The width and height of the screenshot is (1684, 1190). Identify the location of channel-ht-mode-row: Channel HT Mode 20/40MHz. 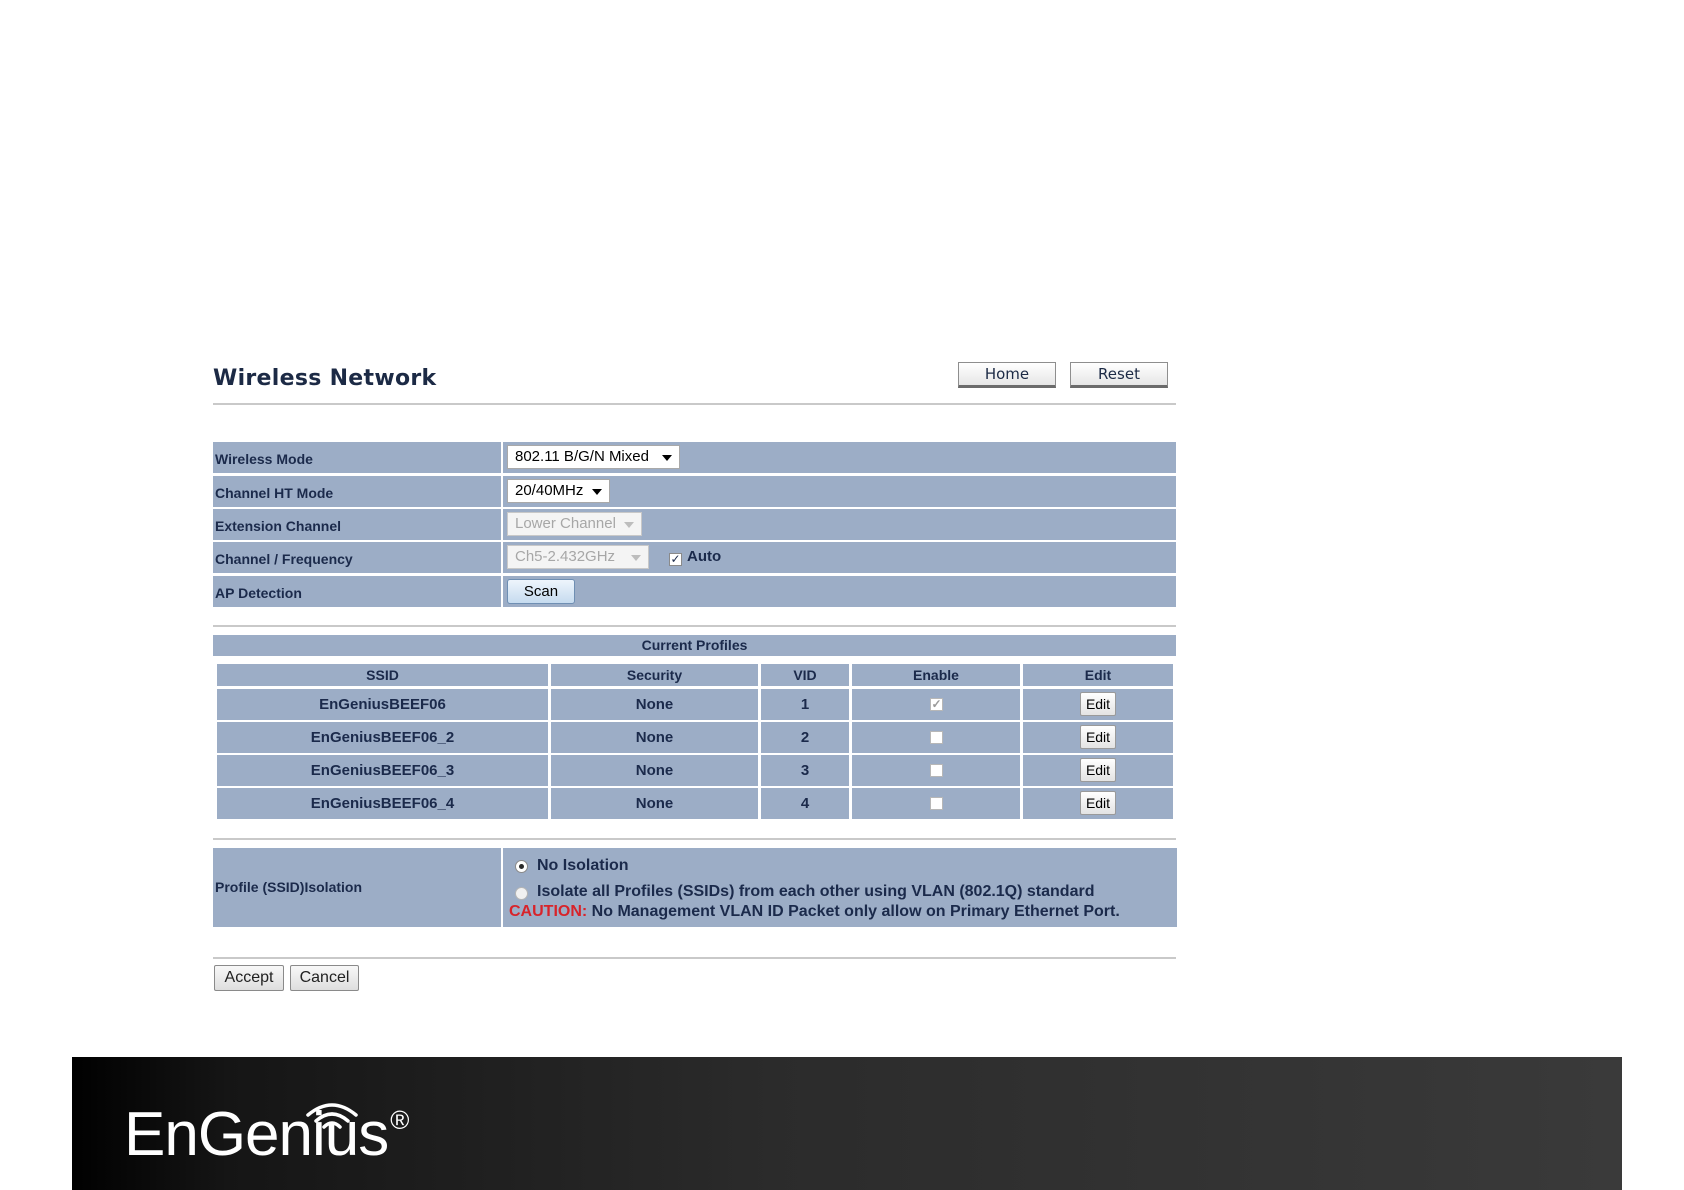
(694, 491).